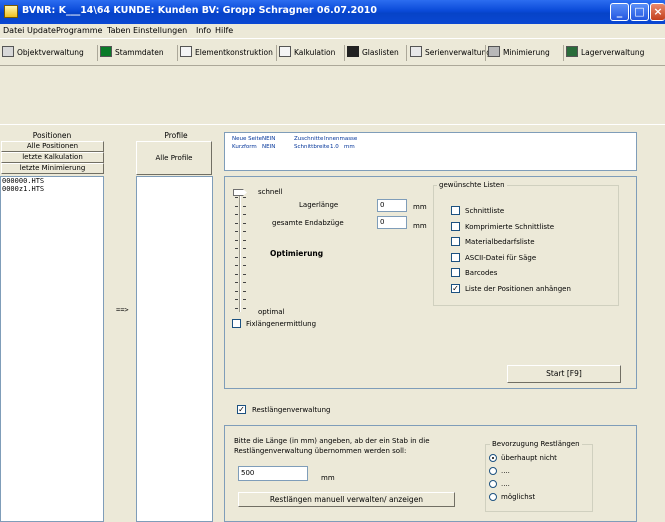  What do you see at coordinates (52, 189) in the screenshot?
I see `list-item: 0000z1.HTS` at bounding box center [52, 189].